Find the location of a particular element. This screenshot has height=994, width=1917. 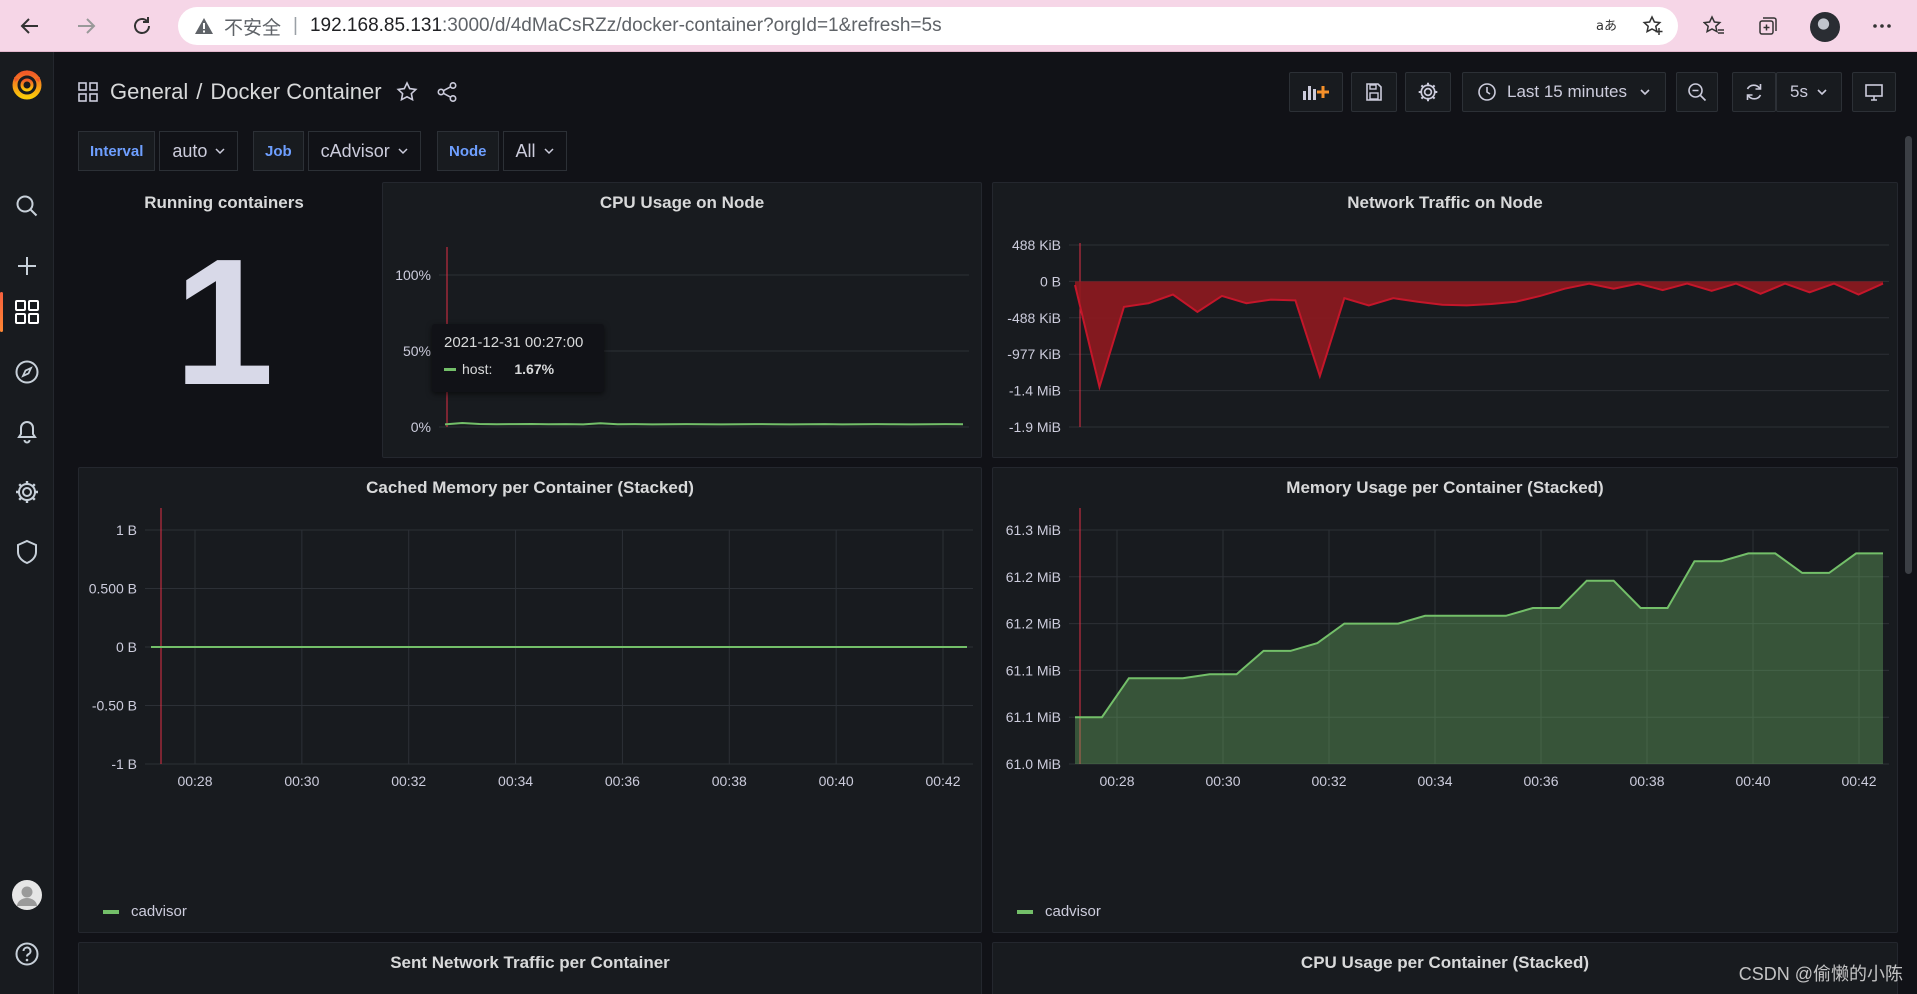

forward-icon is located at coordinates (86, 26).